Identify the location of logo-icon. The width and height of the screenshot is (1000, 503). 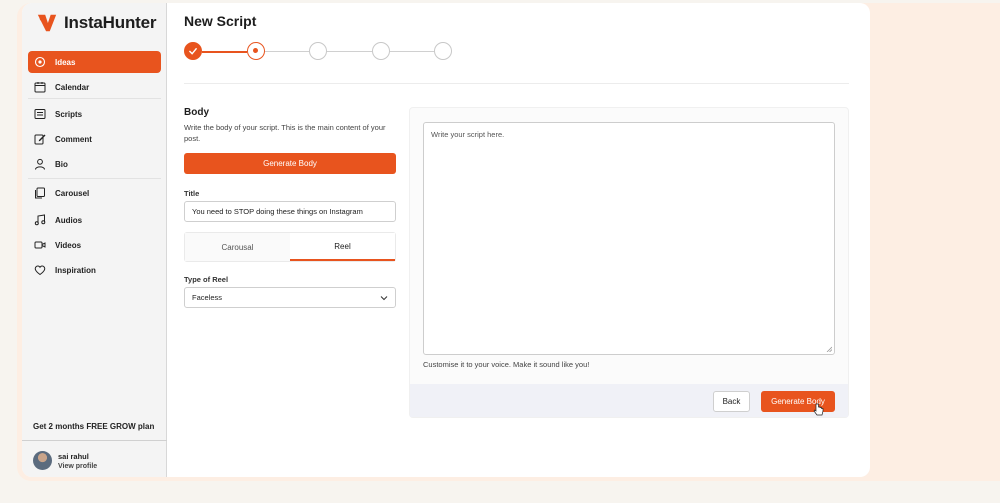
(47, 23).